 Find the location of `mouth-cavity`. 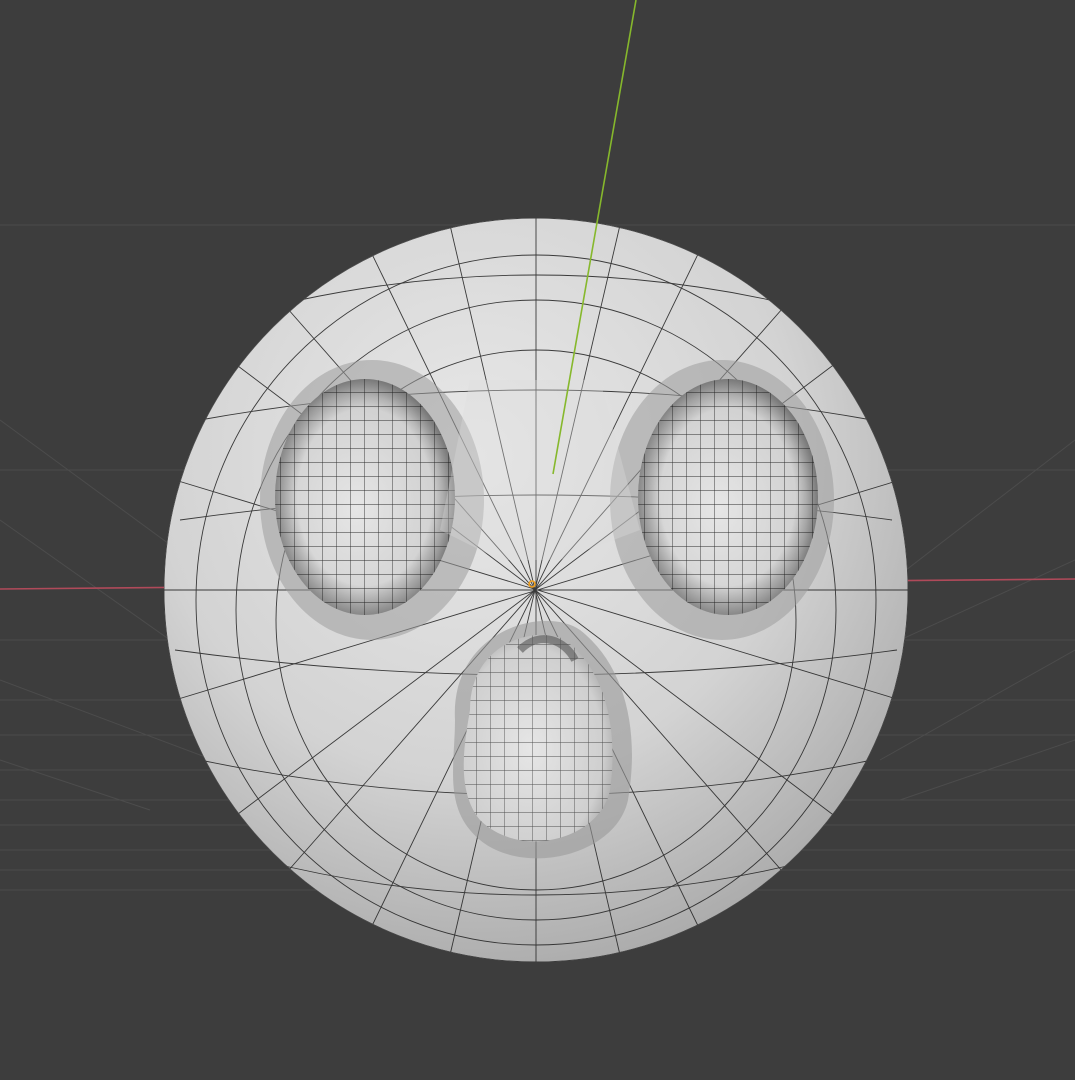

mouth-cavity is located at coordinates (542, 745).